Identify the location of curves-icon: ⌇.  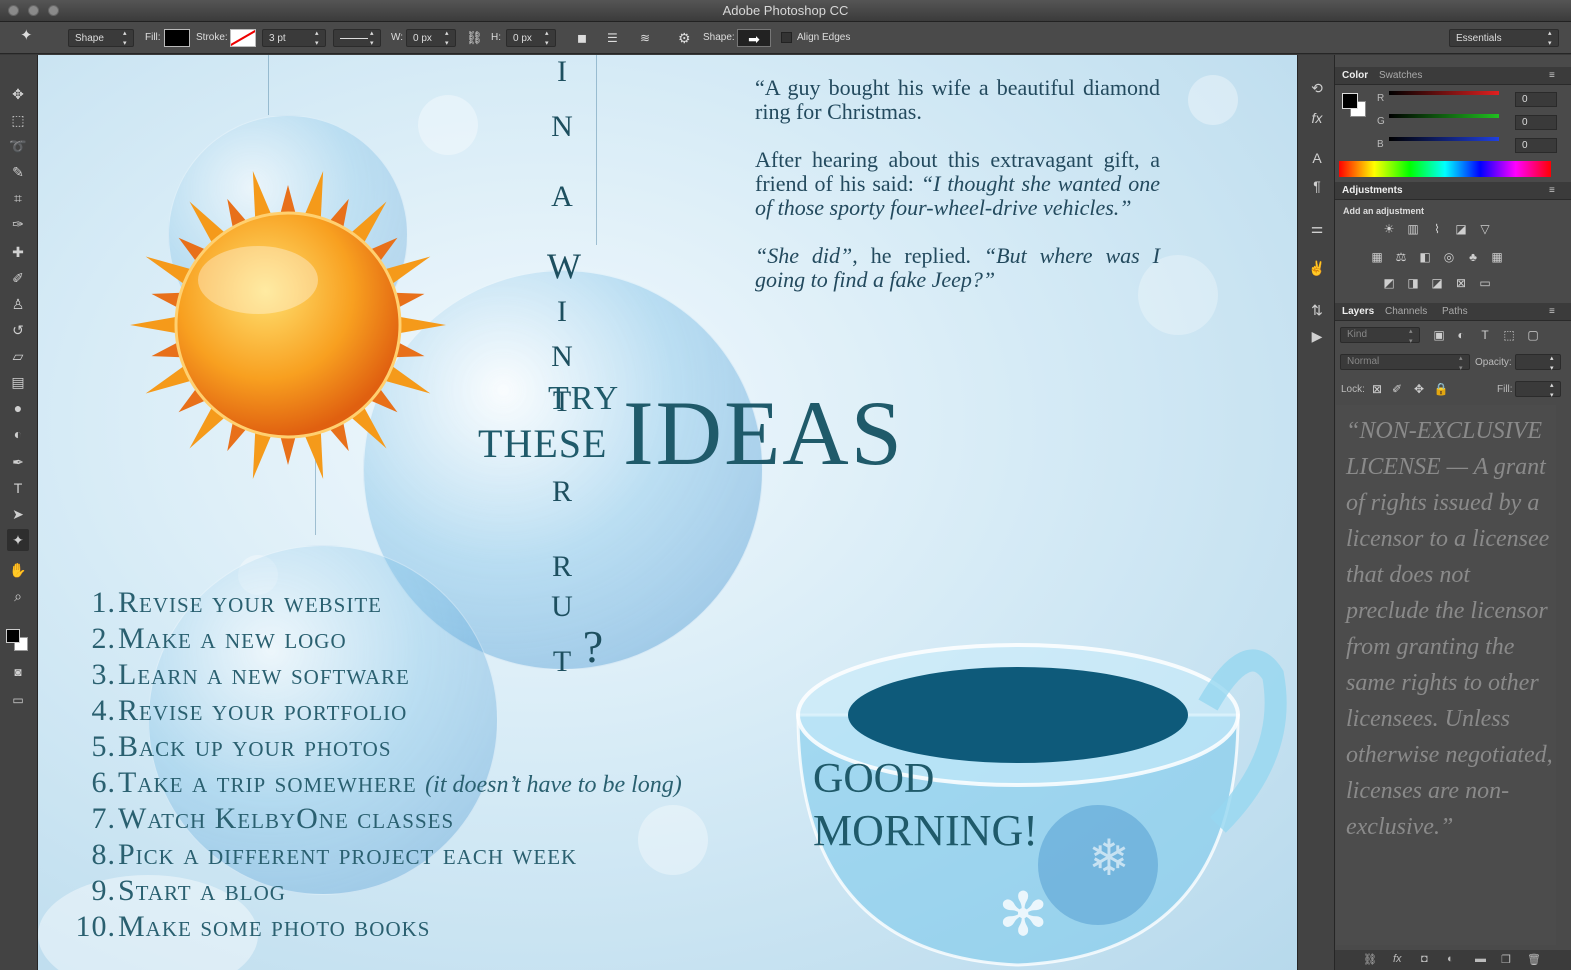
(1437, 229).